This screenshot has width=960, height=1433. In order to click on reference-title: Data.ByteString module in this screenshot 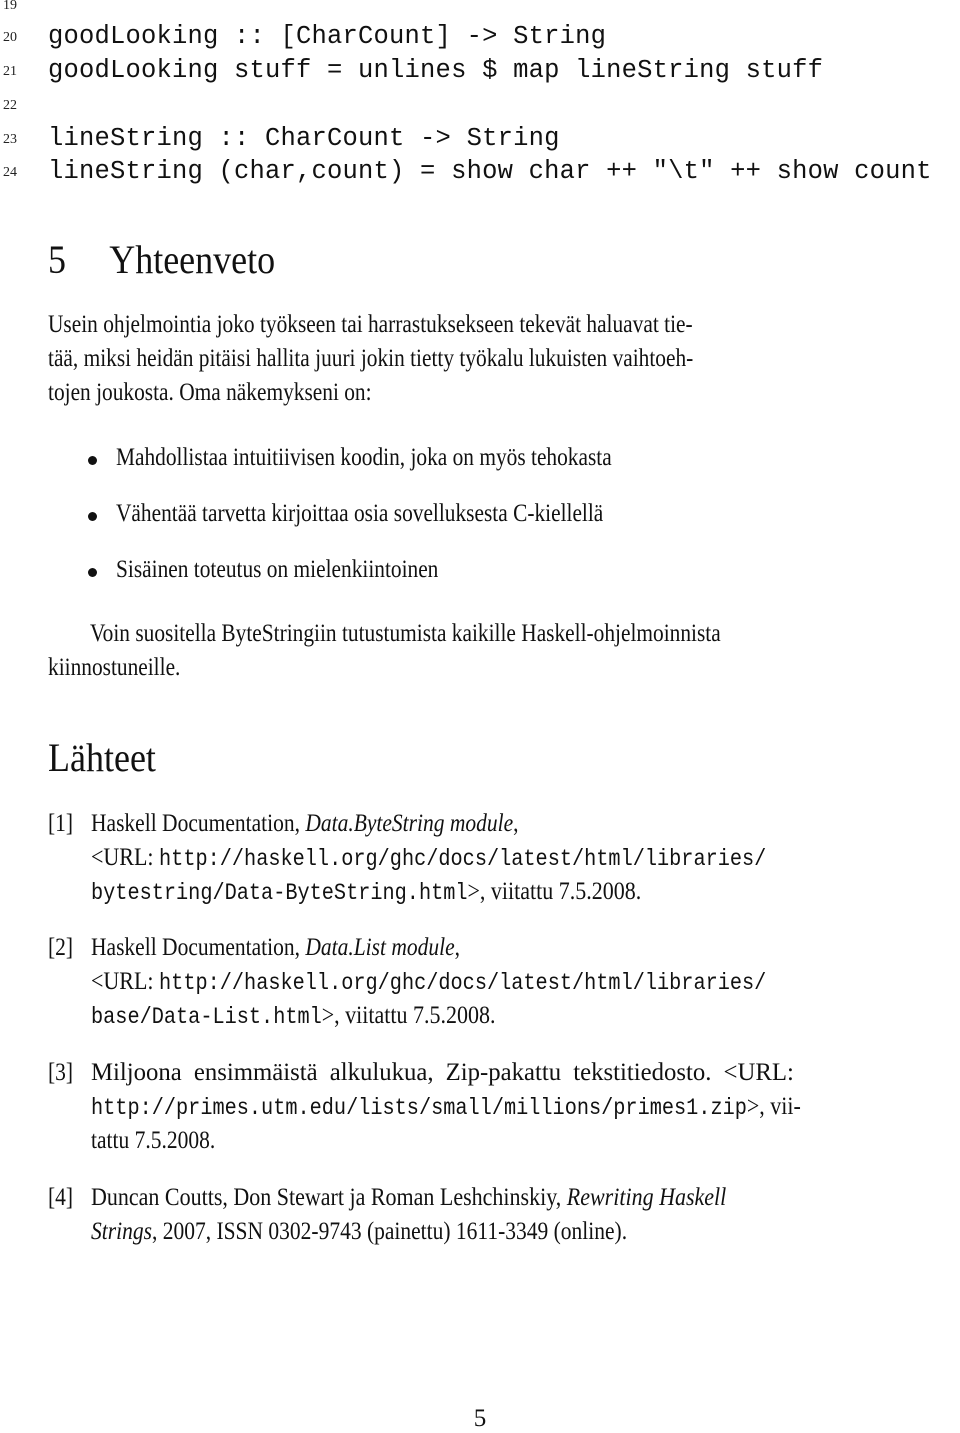, I will do `click(409, 823)`.